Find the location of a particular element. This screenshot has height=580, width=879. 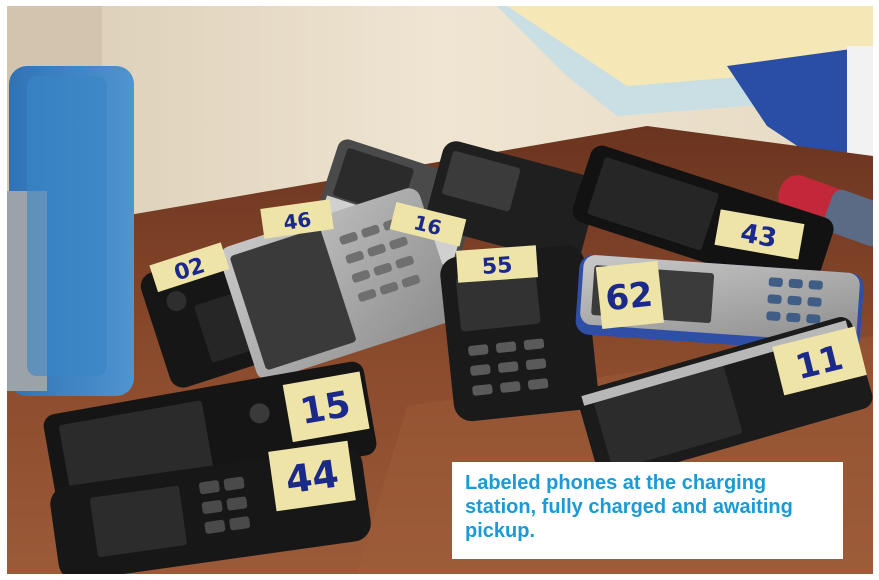

label-55: 55 is located at coordinates (497, 266).